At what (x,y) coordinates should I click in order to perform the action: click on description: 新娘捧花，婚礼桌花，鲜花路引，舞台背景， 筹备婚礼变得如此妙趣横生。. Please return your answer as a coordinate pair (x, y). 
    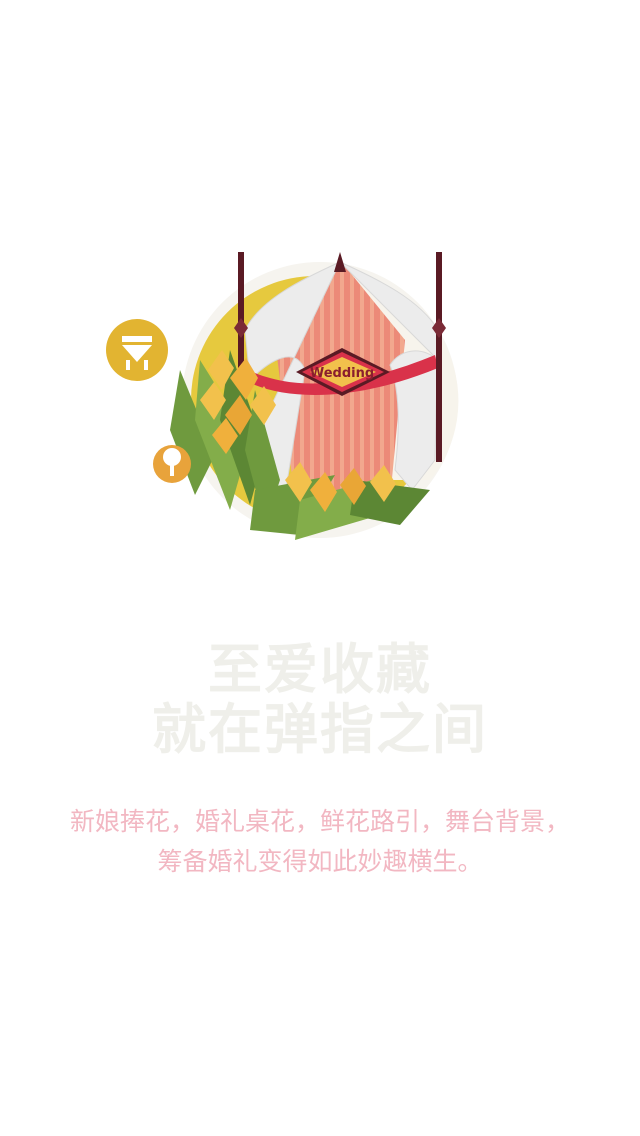
    Looking at the image, I should click on (320, 842).